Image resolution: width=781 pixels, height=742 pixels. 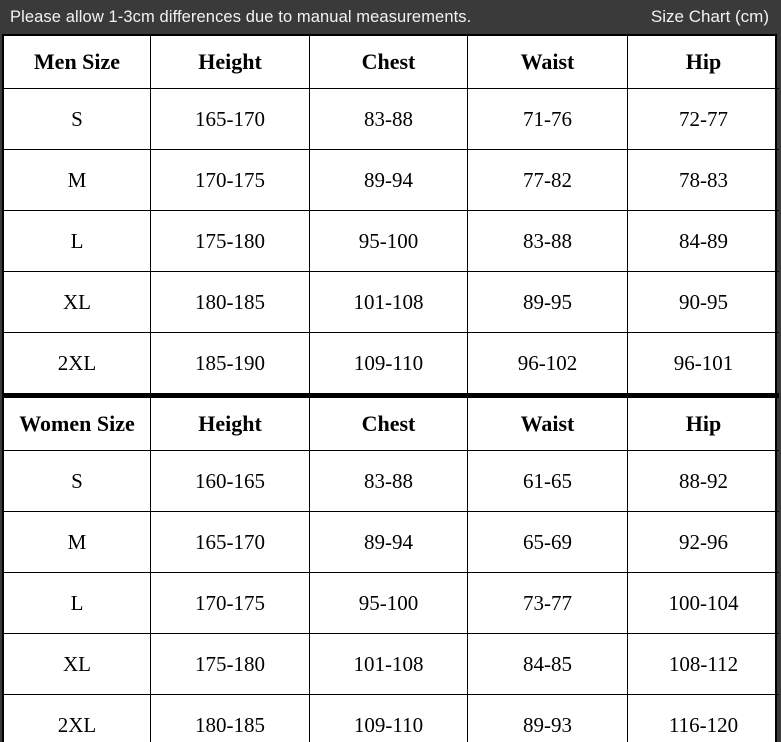 I want to click on column-header-men-0: Men Size, so click(x=77, y=62).